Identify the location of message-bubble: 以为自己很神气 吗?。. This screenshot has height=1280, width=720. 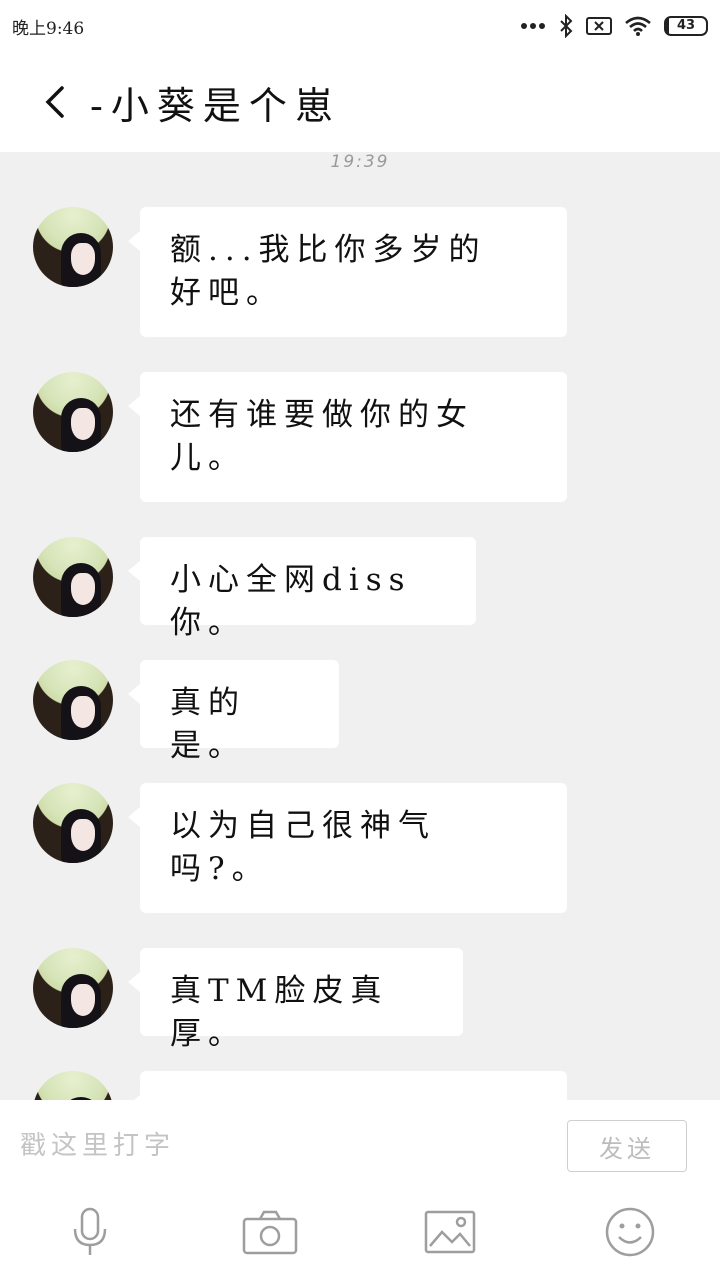
(347, 848).